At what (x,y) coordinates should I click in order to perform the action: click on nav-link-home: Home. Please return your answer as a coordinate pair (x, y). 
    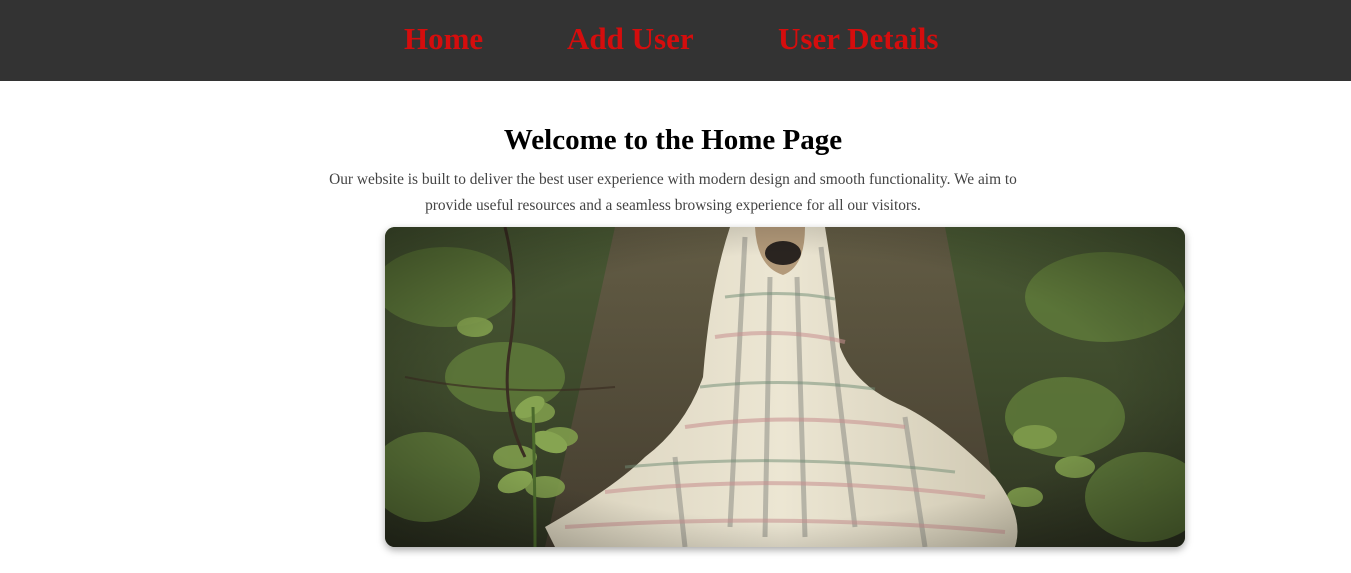
    Looking at the image, I should click on (443, 39).